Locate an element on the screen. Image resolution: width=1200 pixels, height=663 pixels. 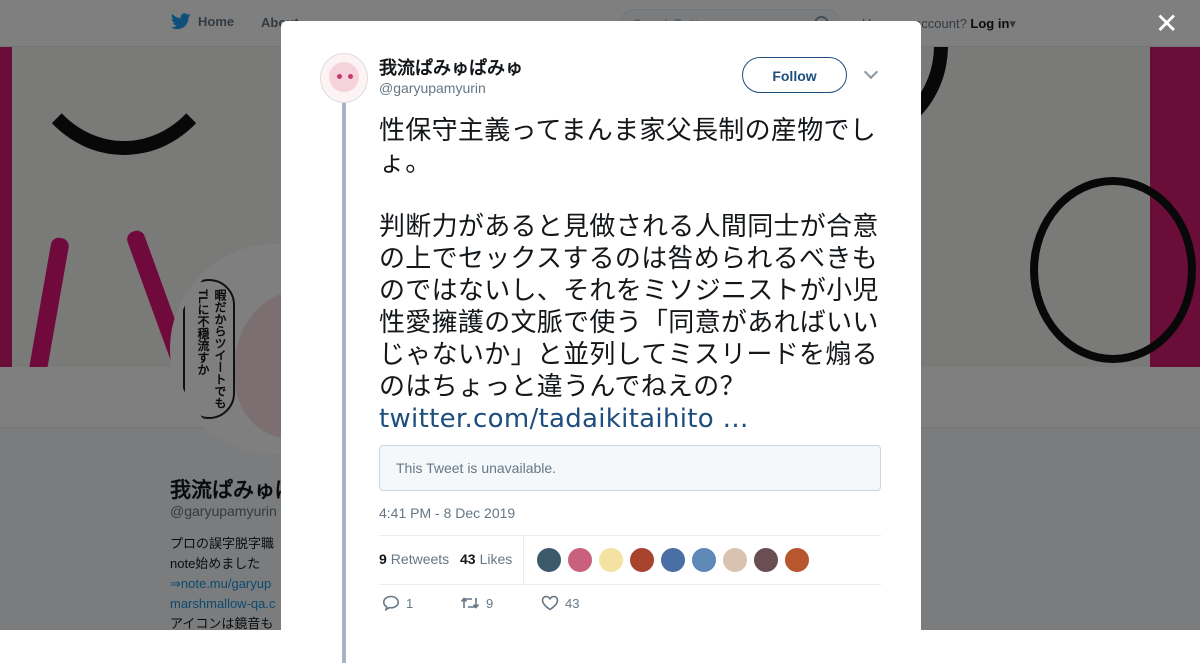
like-button: 43 is located at coordinates (560, 603).